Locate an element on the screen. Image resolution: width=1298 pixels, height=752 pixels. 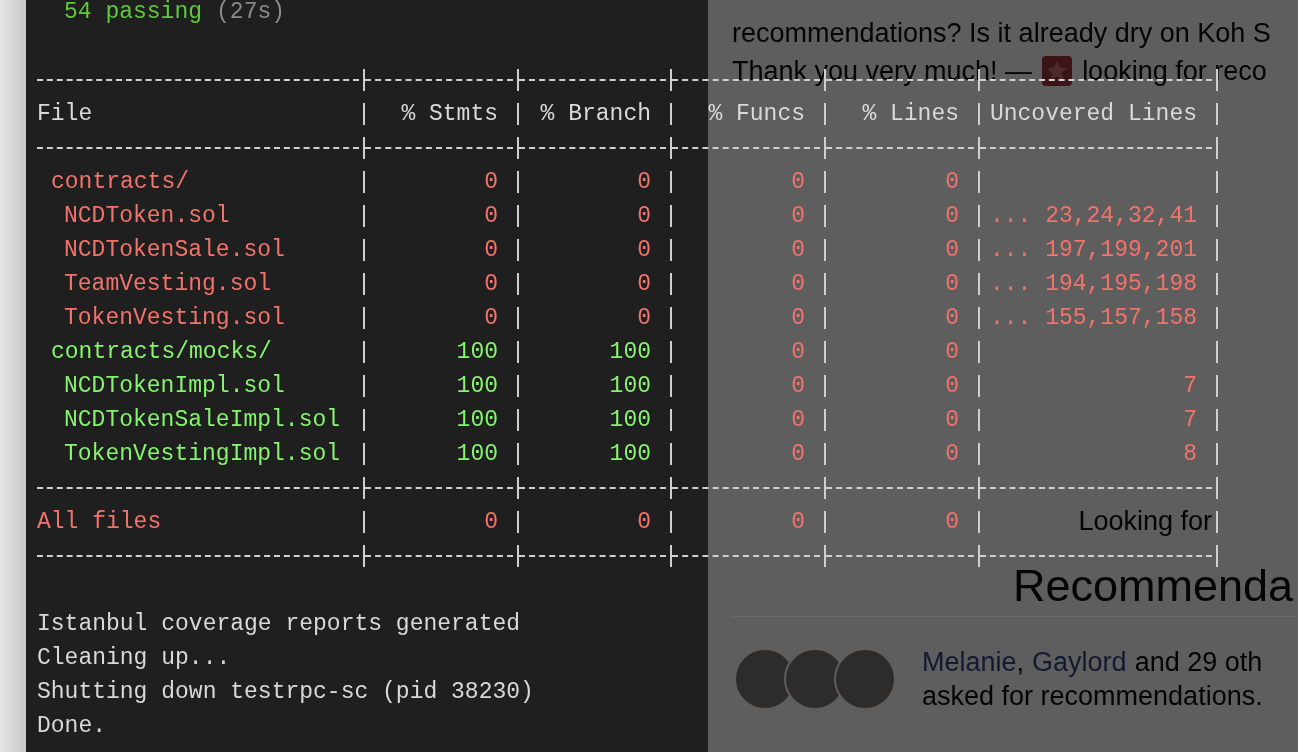
duration: (27s) is located at coordinates (251, 13).